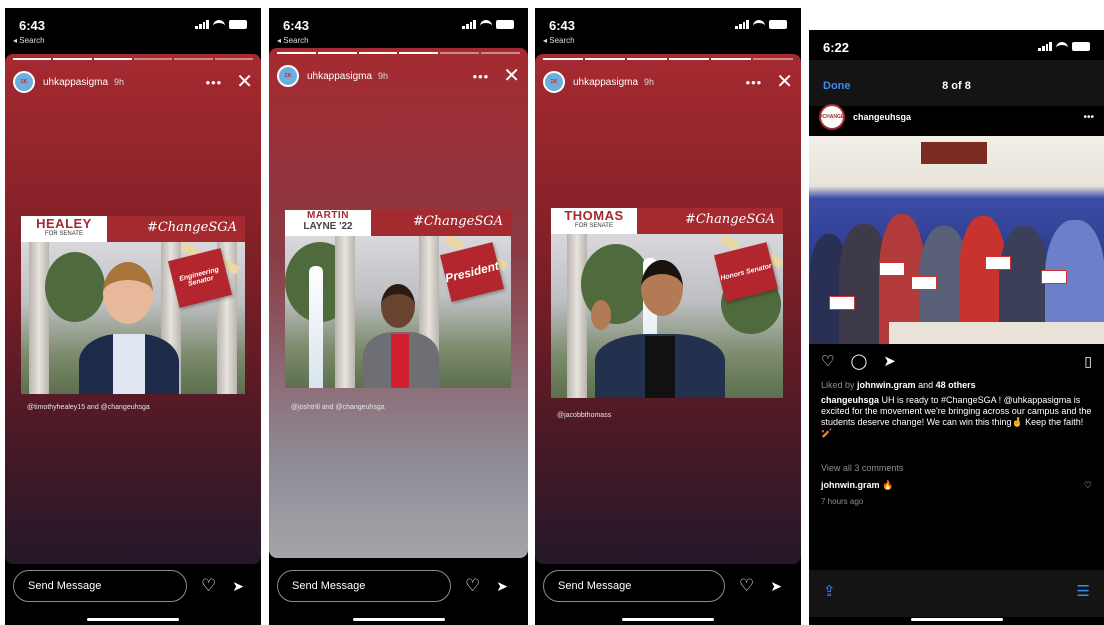 This screenshot has height=625, width=1104. I want to click on likes-line: Liked by johnwin.gram and 48 others, so click(956, 385).